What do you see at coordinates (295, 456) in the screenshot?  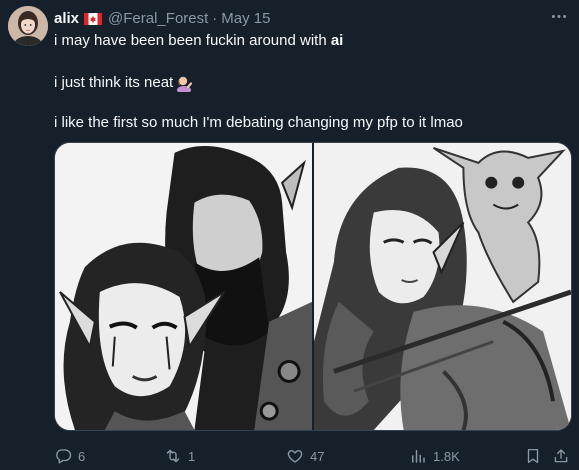 I see `heart-icon` at bounding box center [295, 456].